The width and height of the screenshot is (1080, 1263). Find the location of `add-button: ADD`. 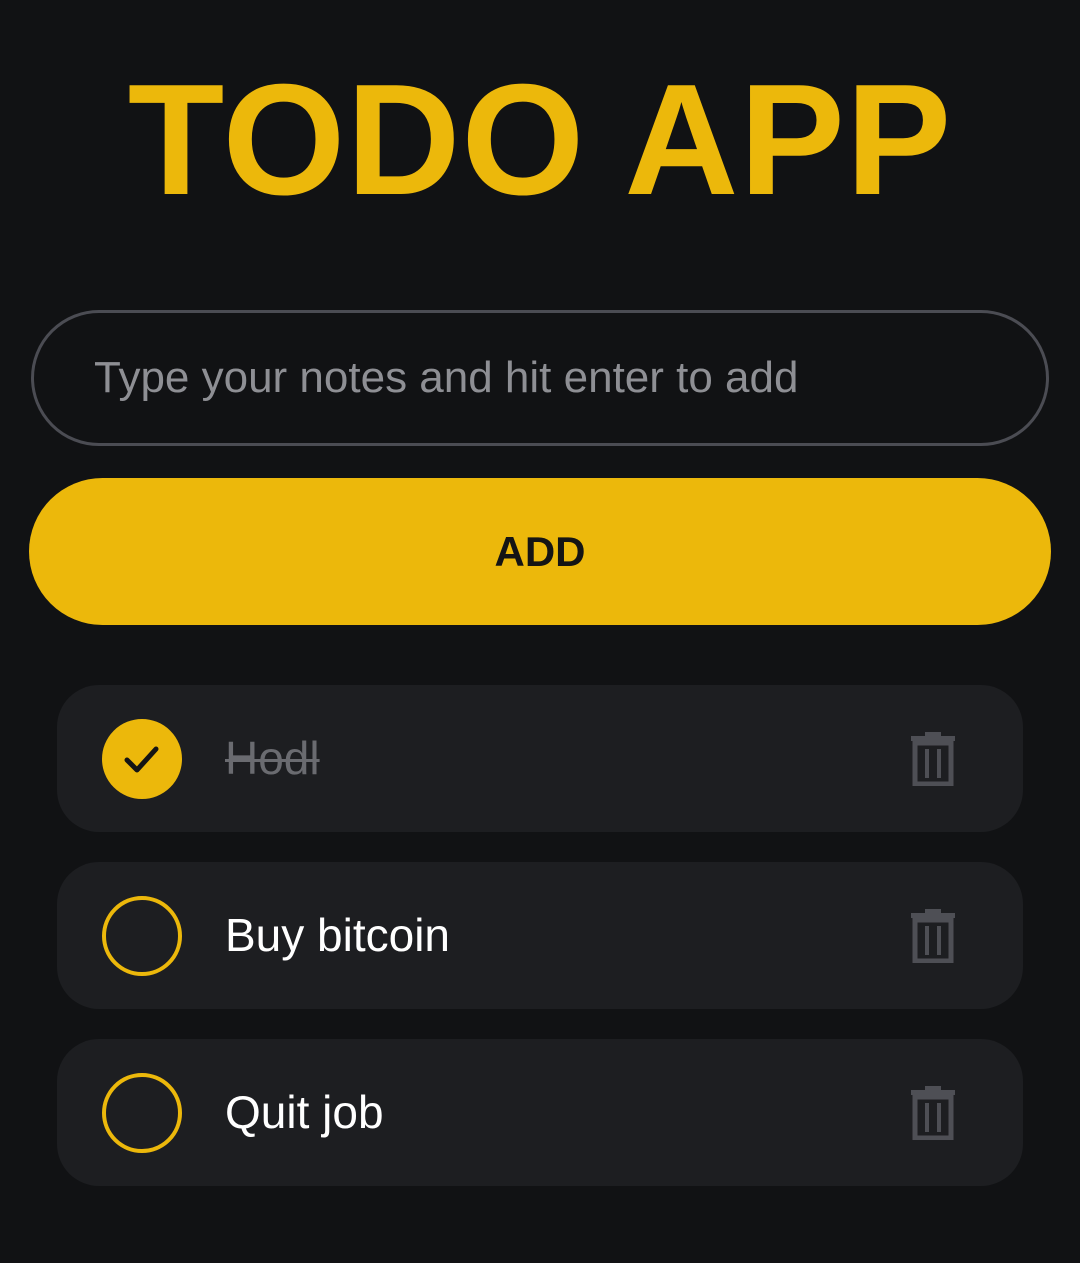

add-button: ADD is located at coordinates (540, 551).